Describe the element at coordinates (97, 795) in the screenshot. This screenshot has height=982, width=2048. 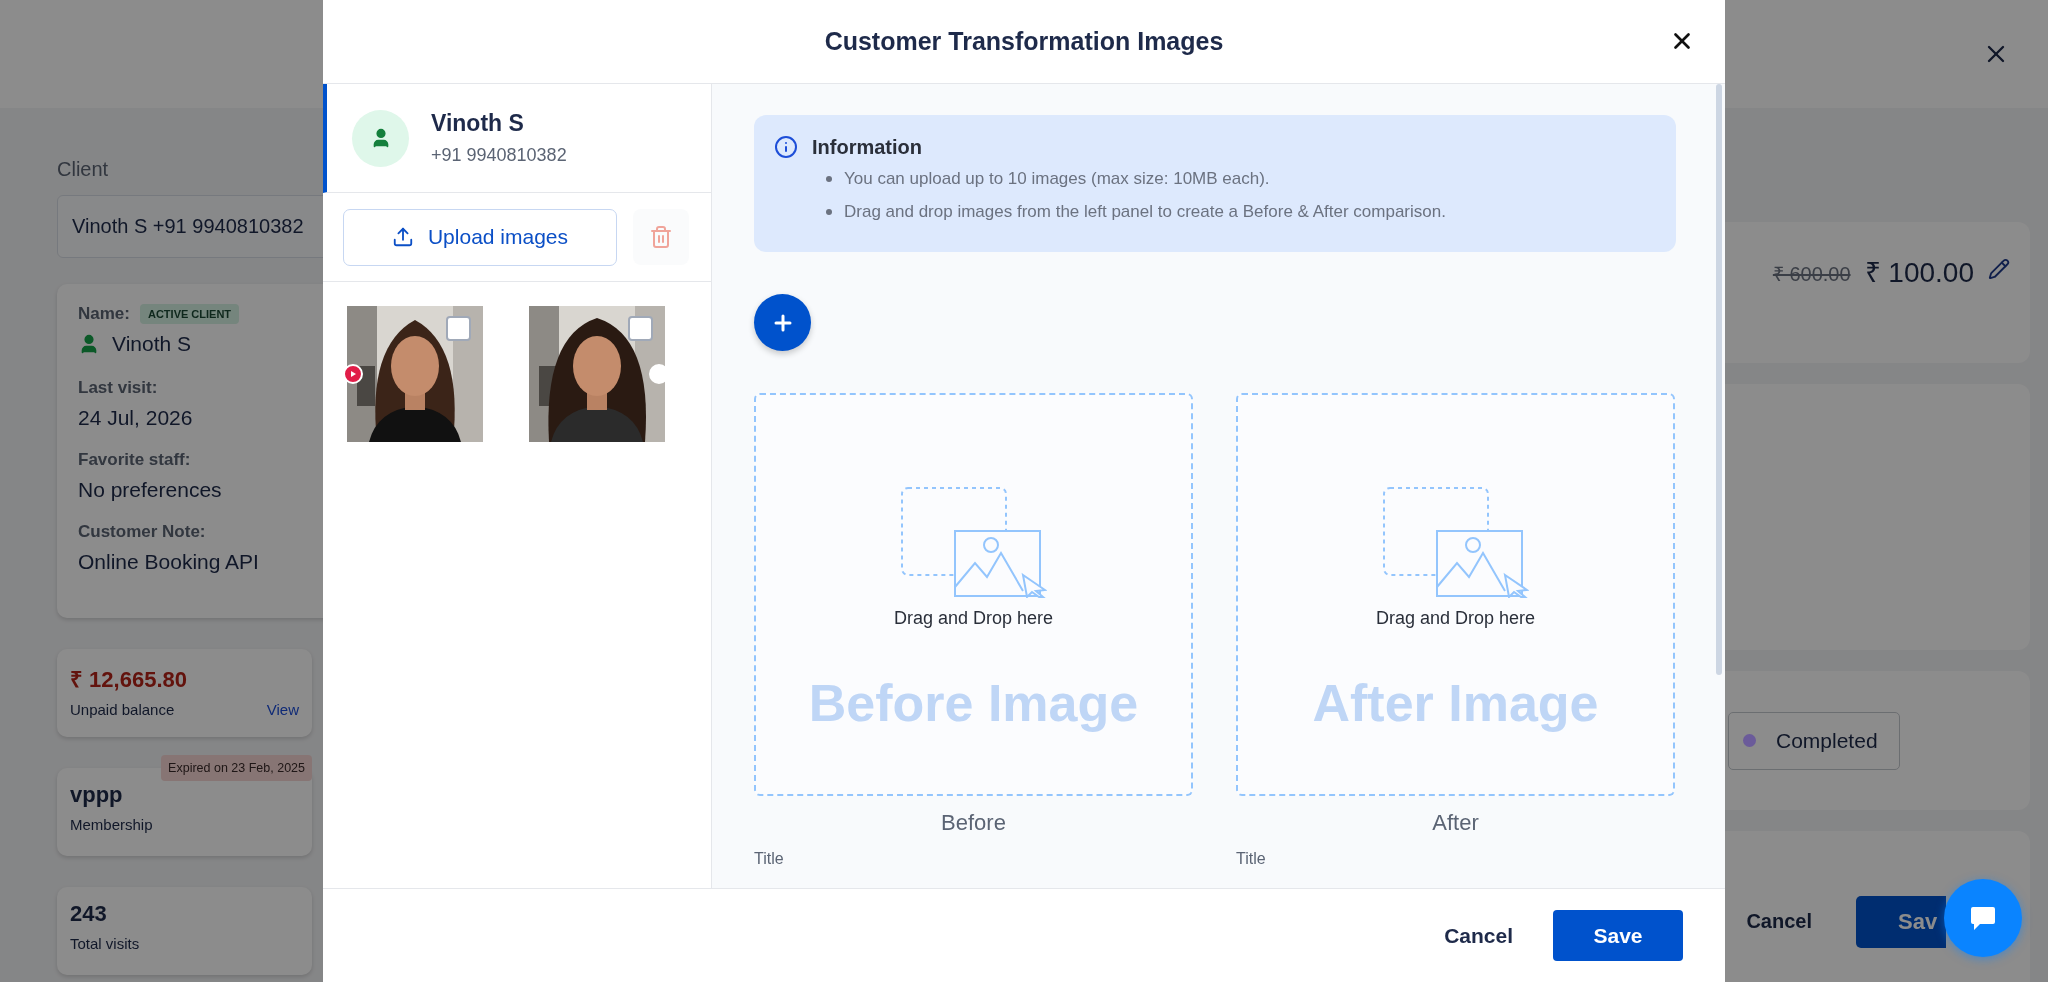
I see `stat-value: vppp` at that location.